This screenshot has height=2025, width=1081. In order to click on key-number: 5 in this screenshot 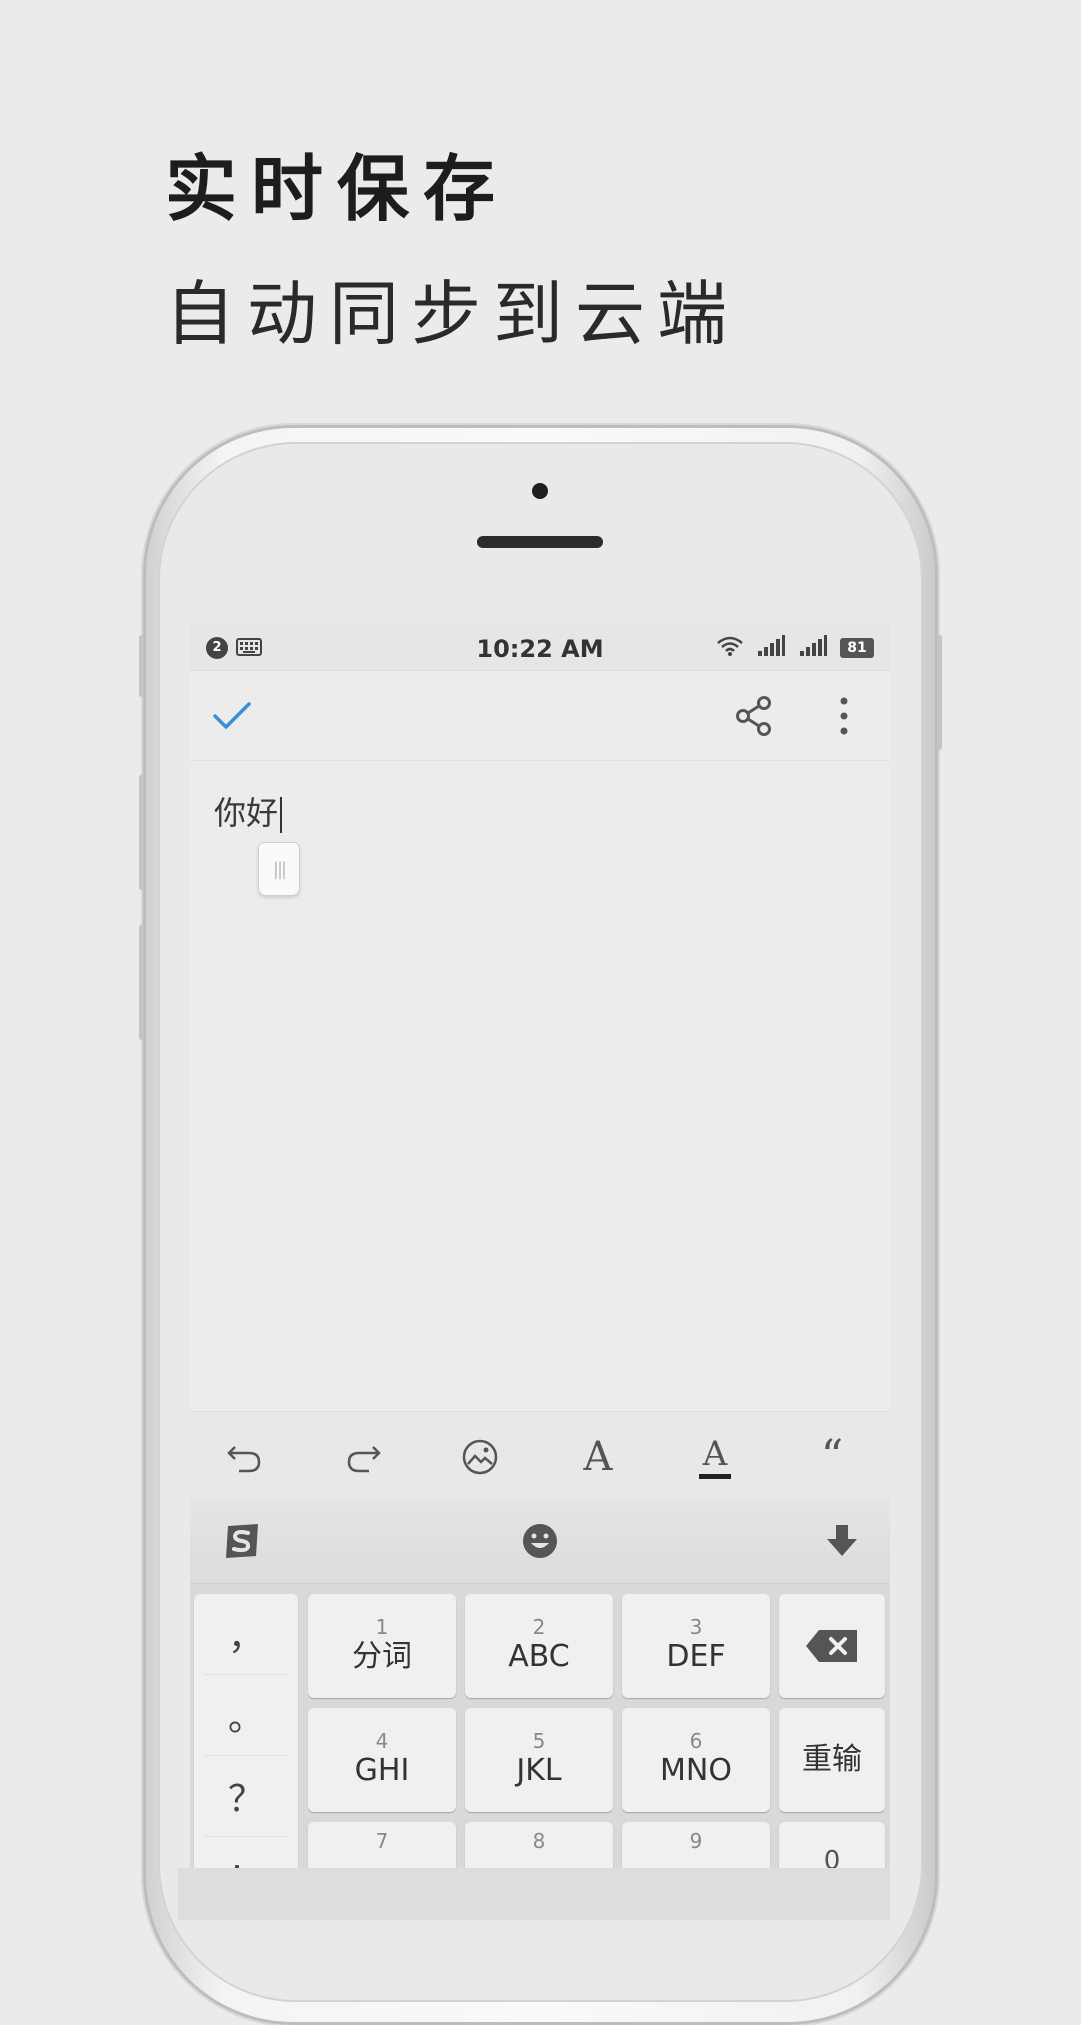, I will do `click(539, 1741)`.